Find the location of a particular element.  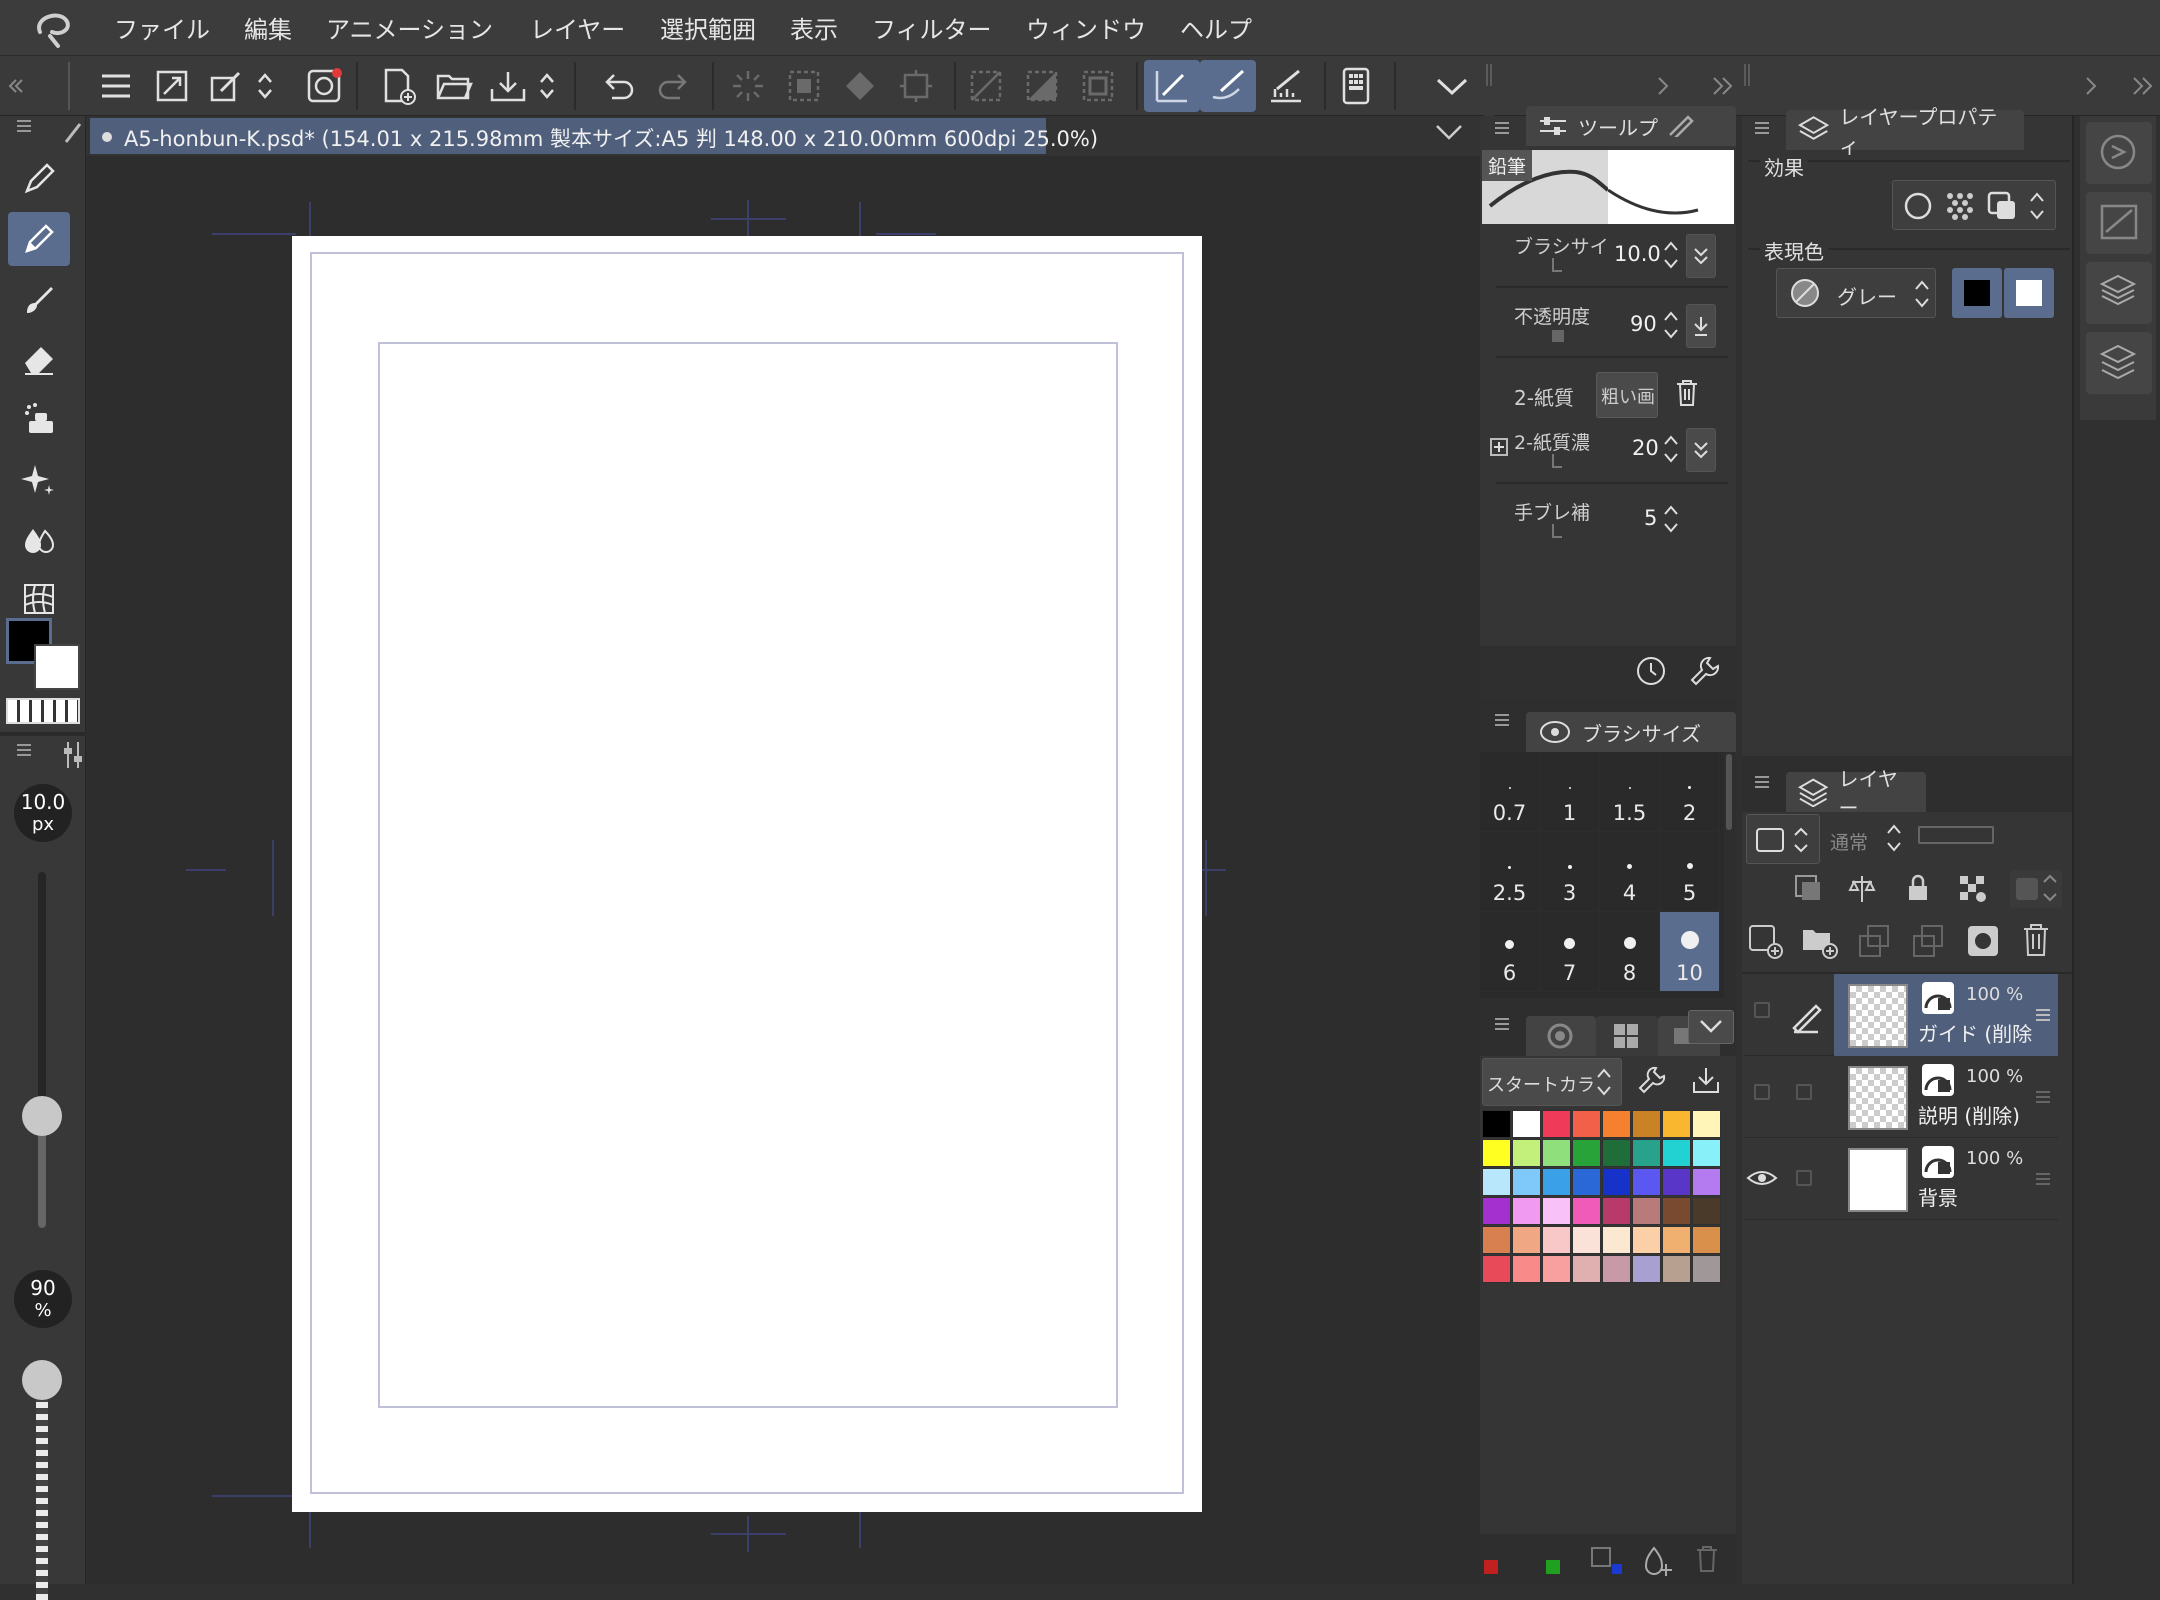

brush-size-value-field: 10.0 is located at coordinates (1637, 254).